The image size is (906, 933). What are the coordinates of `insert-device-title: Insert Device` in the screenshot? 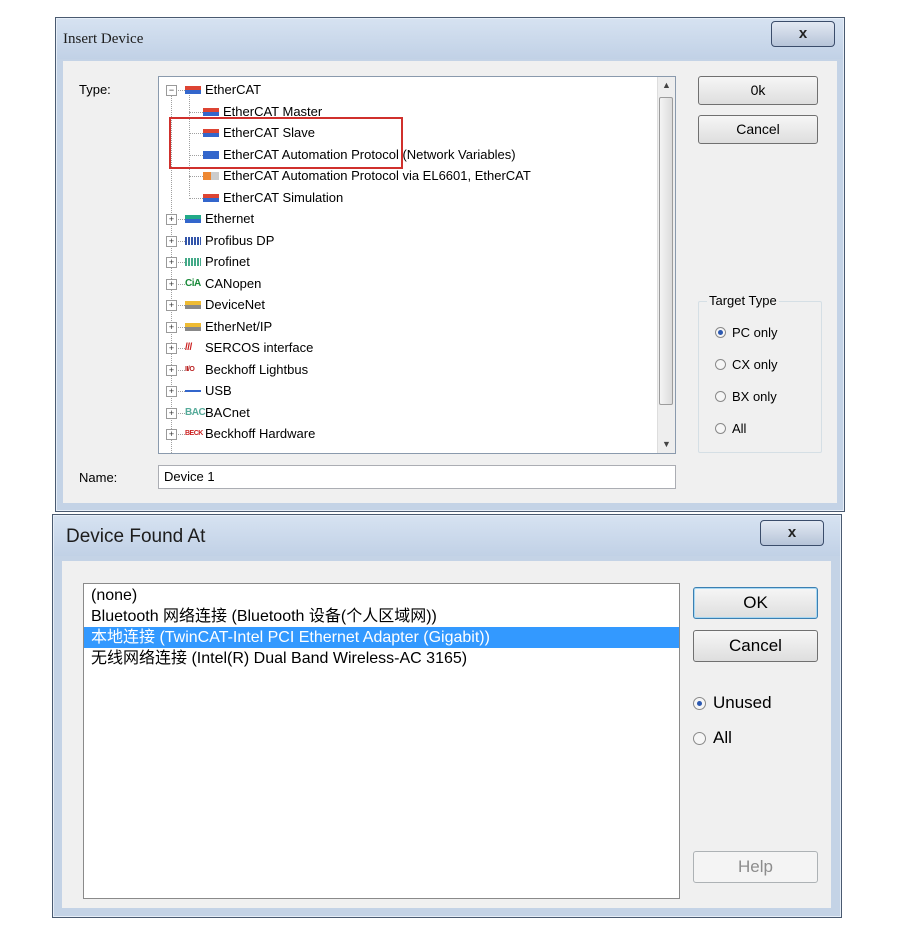 It's located at (103, 39).